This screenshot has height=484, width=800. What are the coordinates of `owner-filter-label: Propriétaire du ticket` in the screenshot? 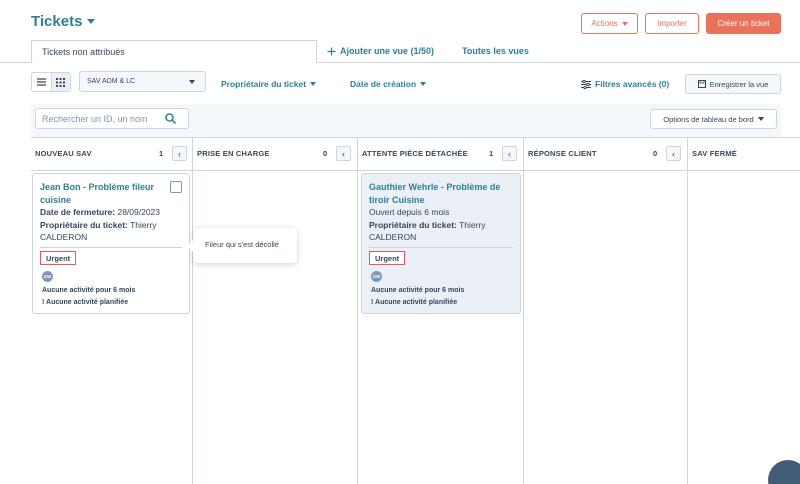 It's located at (264, 84).